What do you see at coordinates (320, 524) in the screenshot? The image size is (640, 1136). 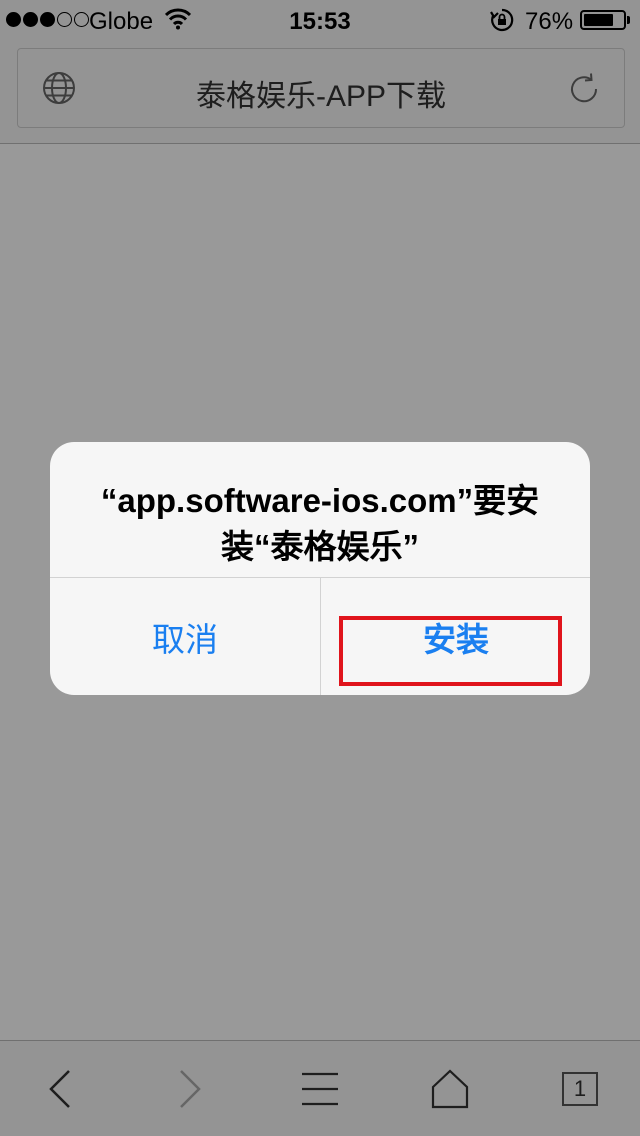 I see `alert-message: “app.software-ios.com”要安 装“泰格娱乐”` at bounding box center [320, 524].